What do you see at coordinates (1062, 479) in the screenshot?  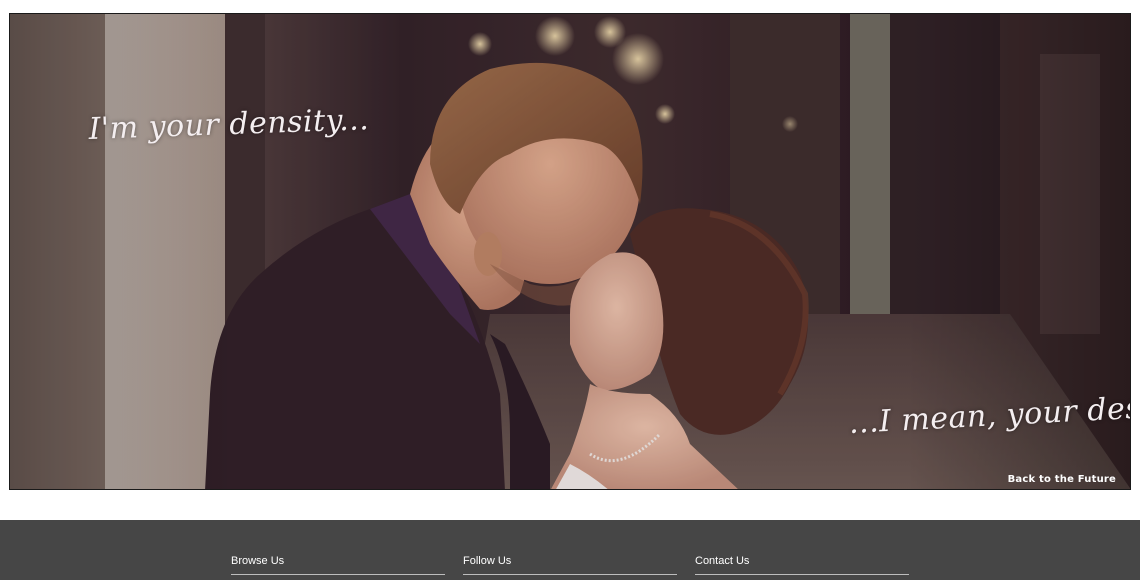 I see `photo-caption: Back to the Future` at bounding box center [1062, 479].